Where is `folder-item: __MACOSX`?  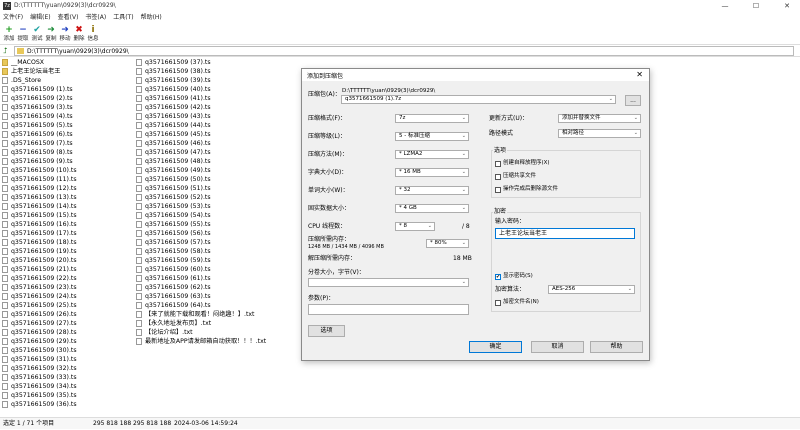
folder-item: __MACOSX is located at coordinates (67, 62).